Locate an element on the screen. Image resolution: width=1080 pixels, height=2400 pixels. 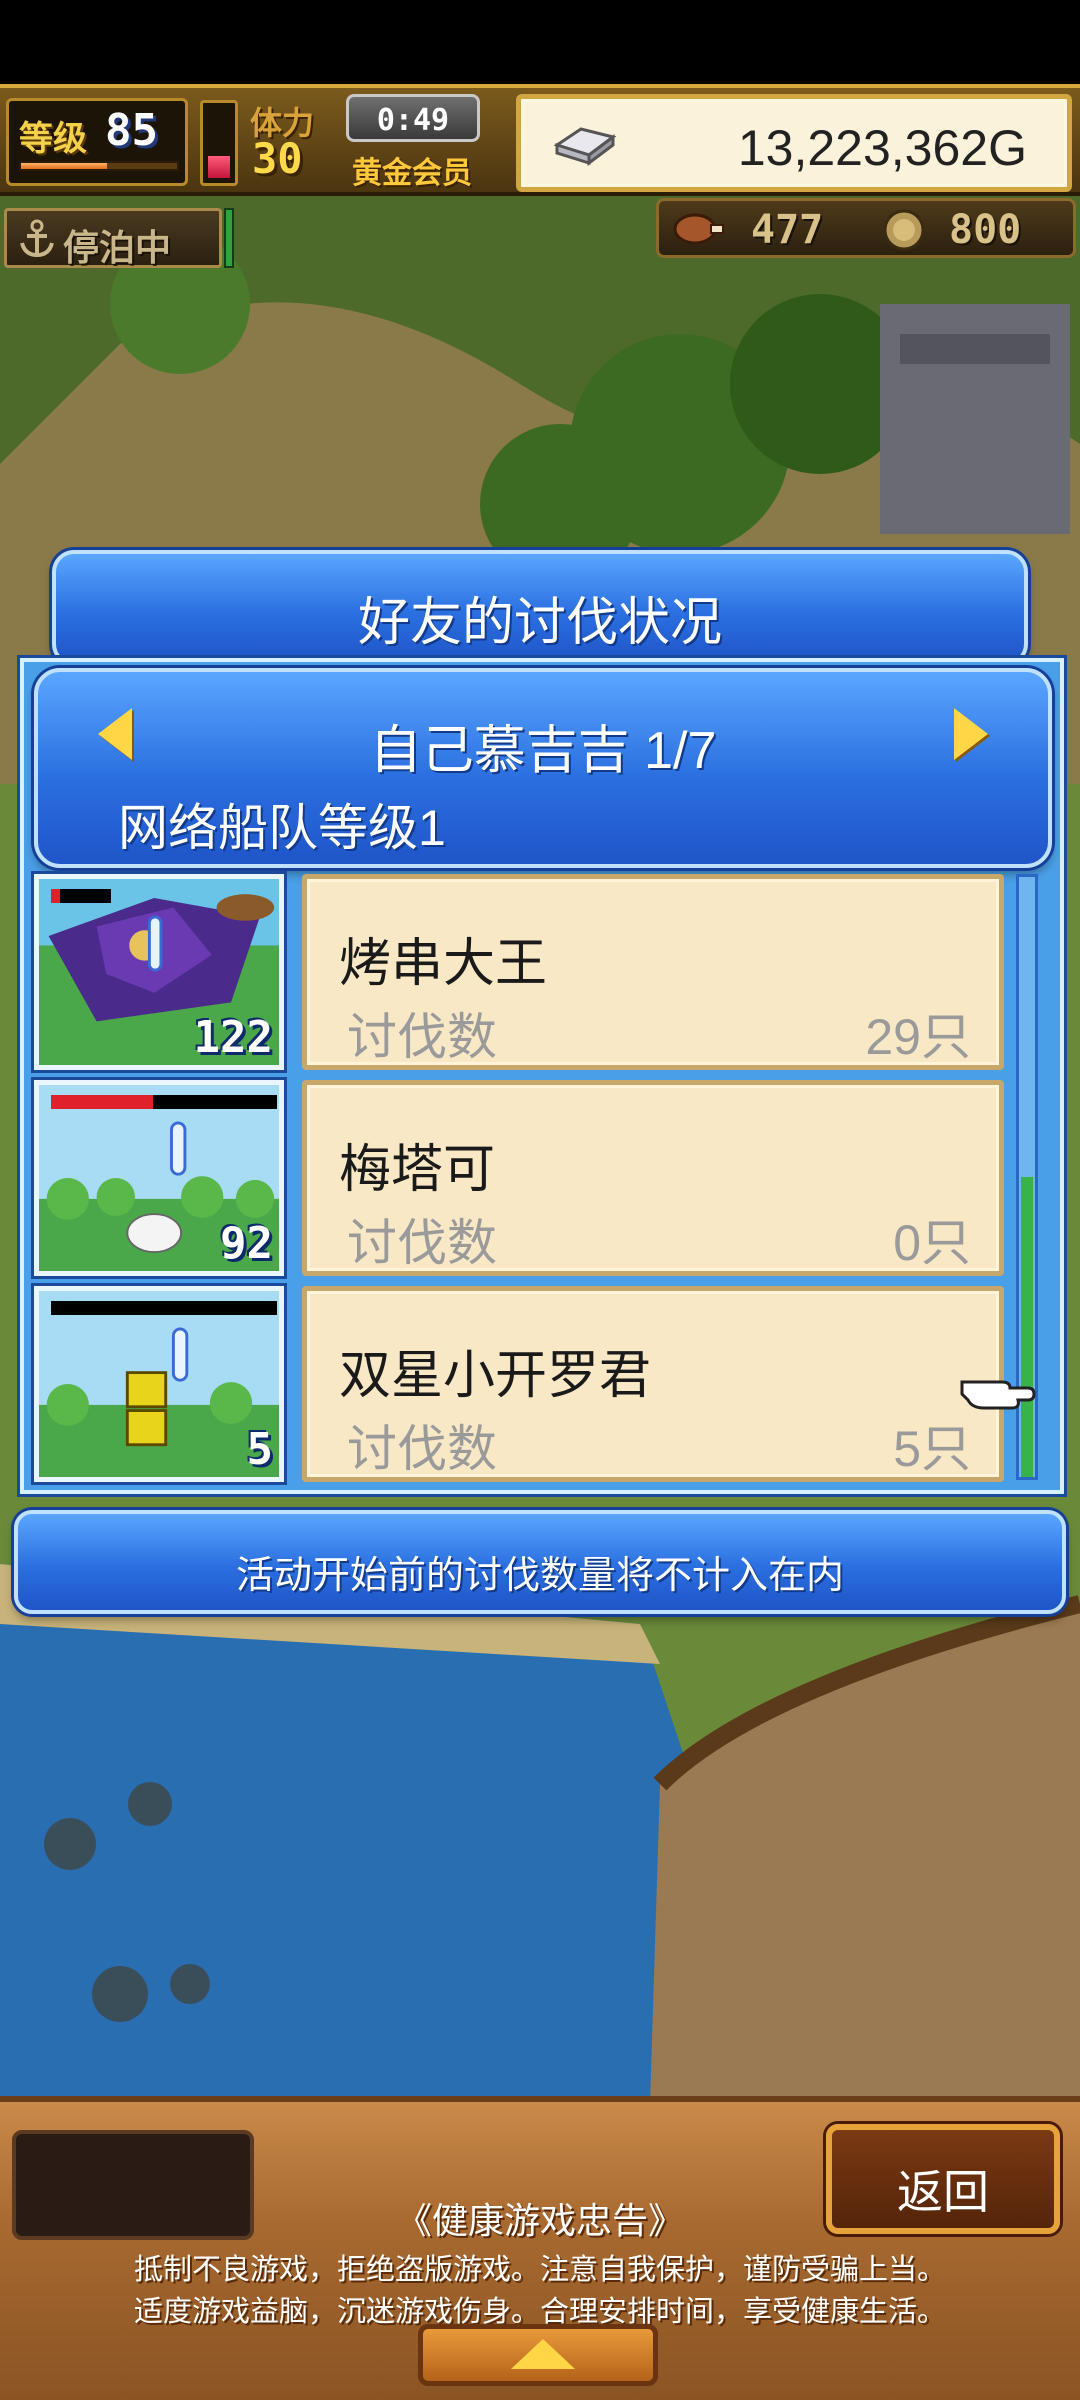
fleet-level: 网络船队等级1 is located at coordinates (282, 828).